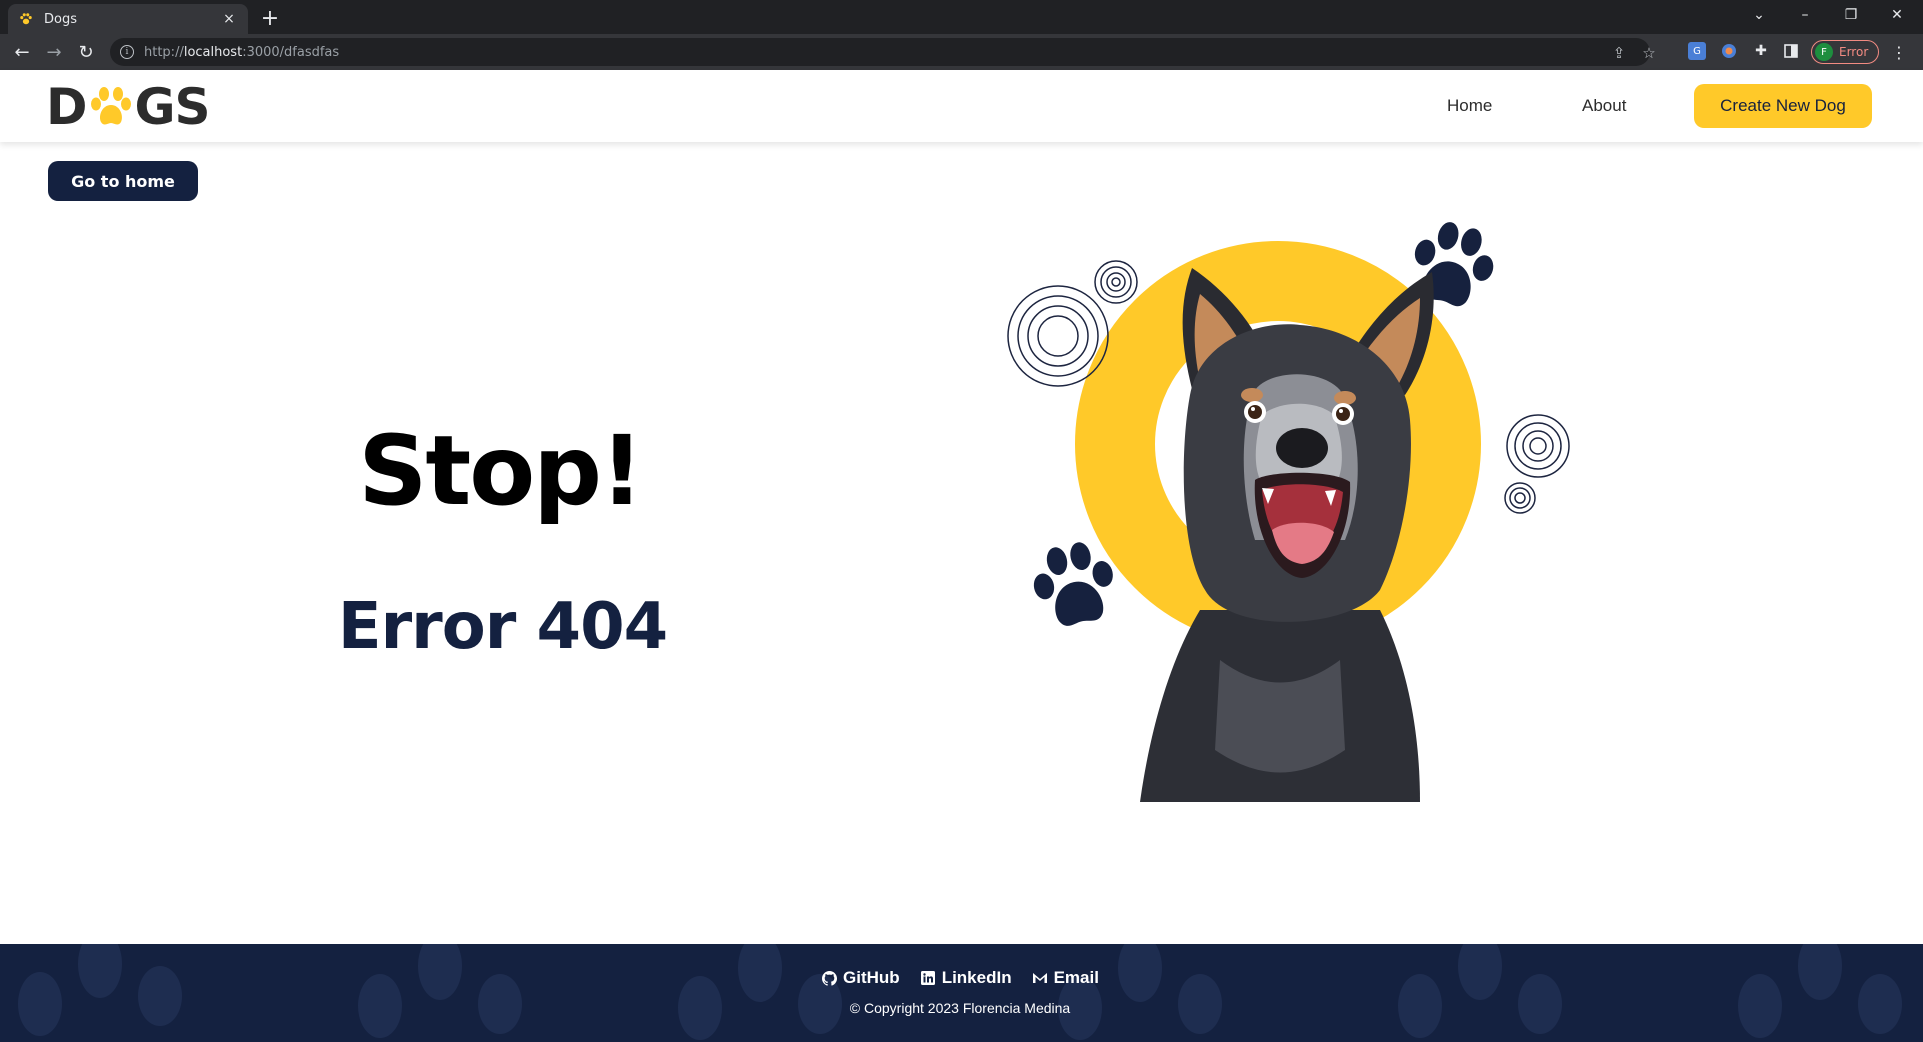  What do you see at coordinates (1697, 51) in the screenshot?
I see `translate-icon: G` at bounding box center [1697, 51].